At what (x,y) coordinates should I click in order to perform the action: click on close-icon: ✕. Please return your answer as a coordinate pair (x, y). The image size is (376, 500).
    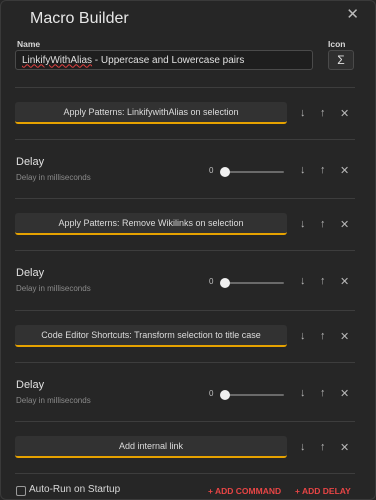
    Looking at the image, I should click on (352, 14).